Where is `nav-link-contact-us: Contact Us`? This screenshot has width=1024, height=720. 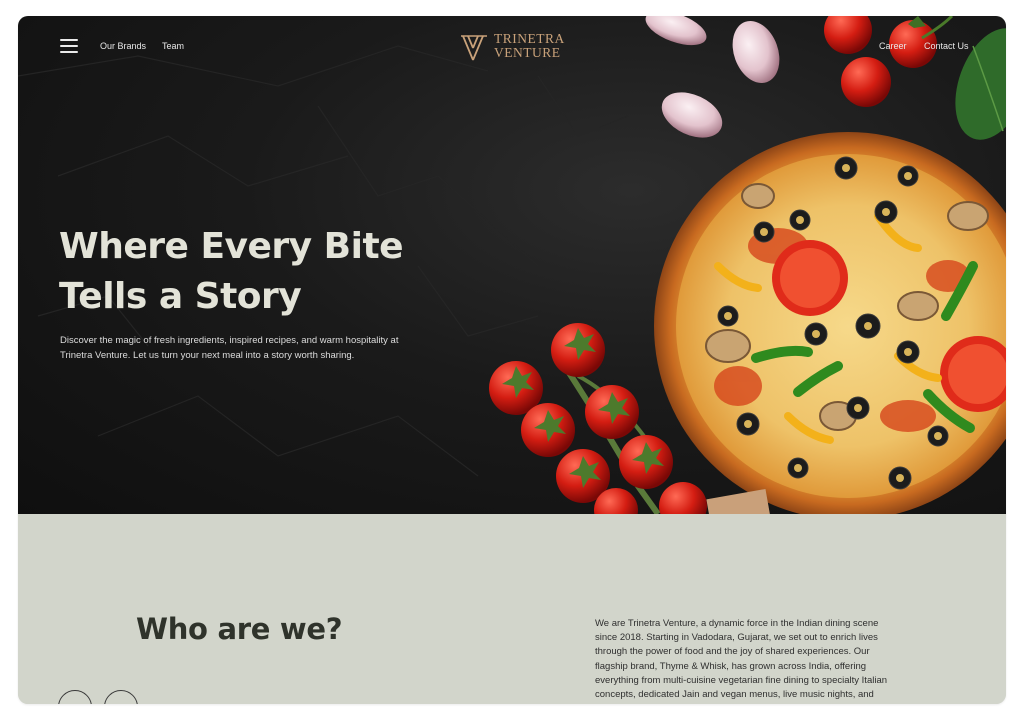 nav-link-contact-us: Contact Us is located at coordinates (946, 46).